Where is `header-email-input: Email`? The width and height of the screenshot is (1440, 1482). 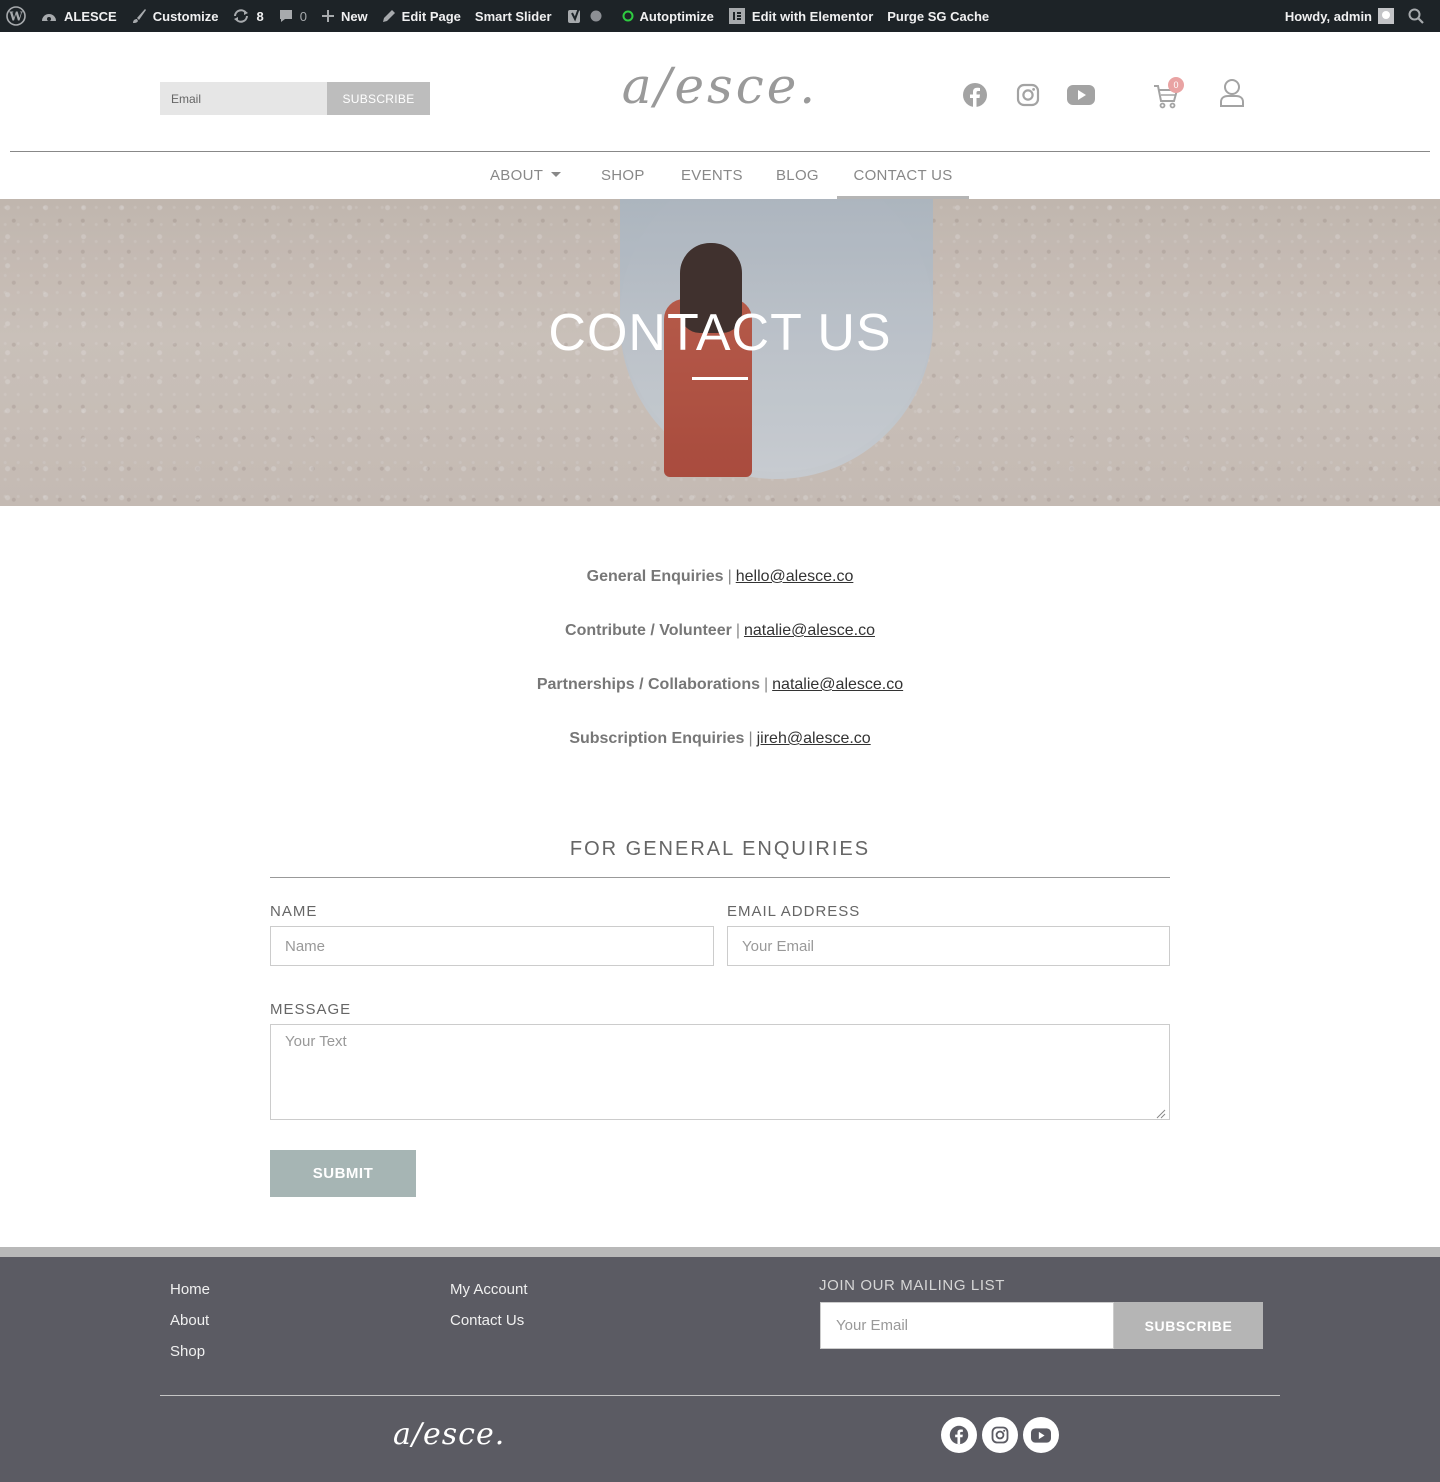
header-email-input: Email is located at coordinates (243, 98).